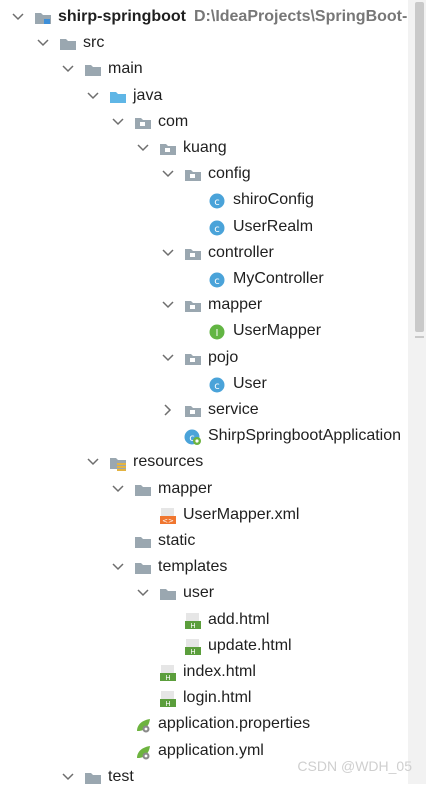 The height and width of the screenshot is (795, 426). I want to click on tree-node: c UserRealm, so click(204, 227).